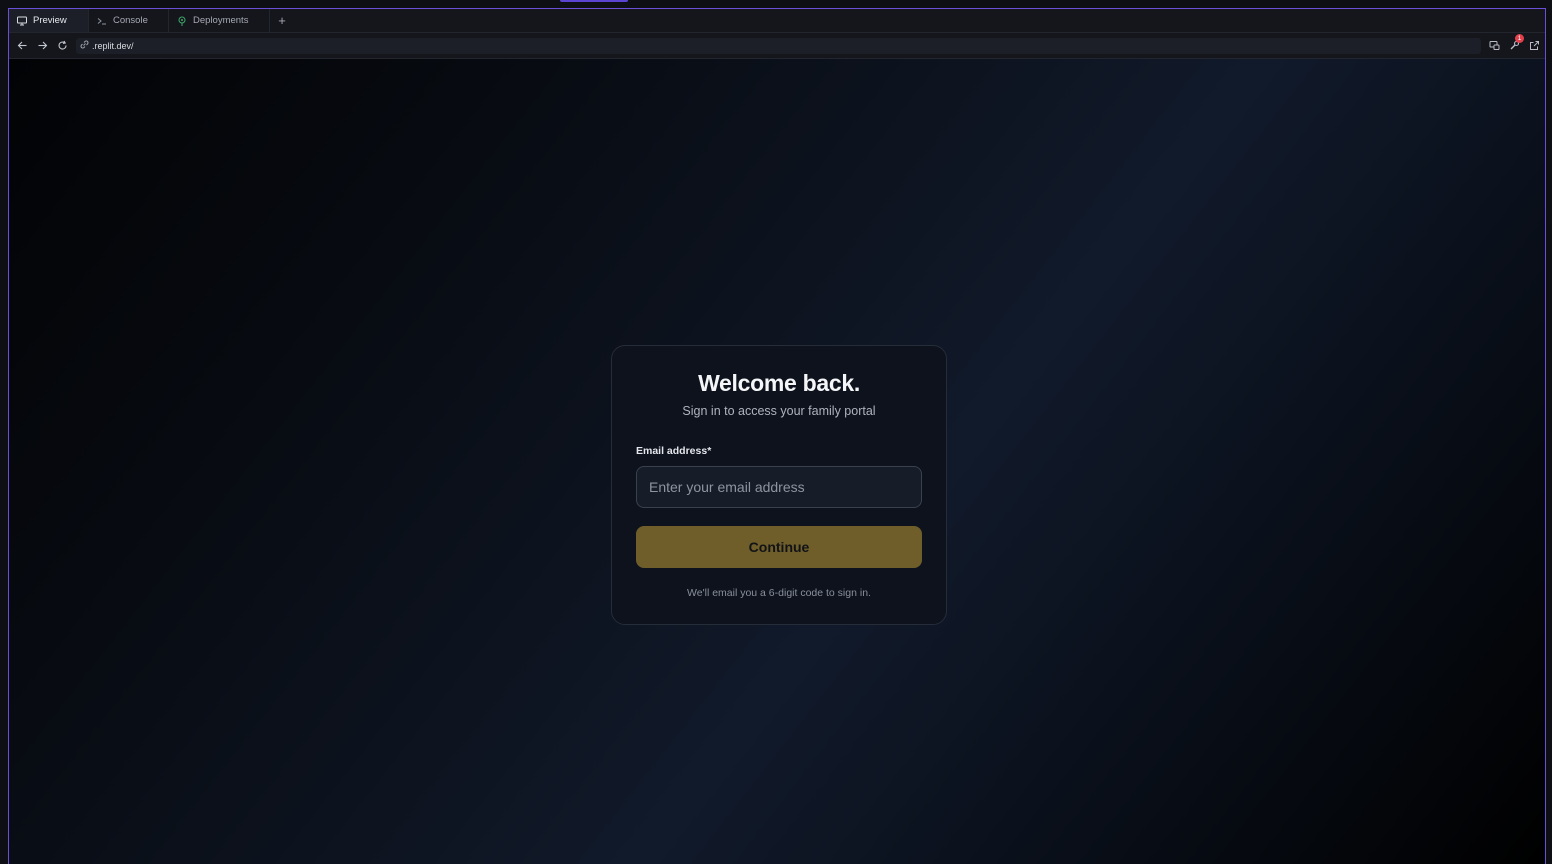  I want to click on tab-preview: Preview, so click(49, 20).